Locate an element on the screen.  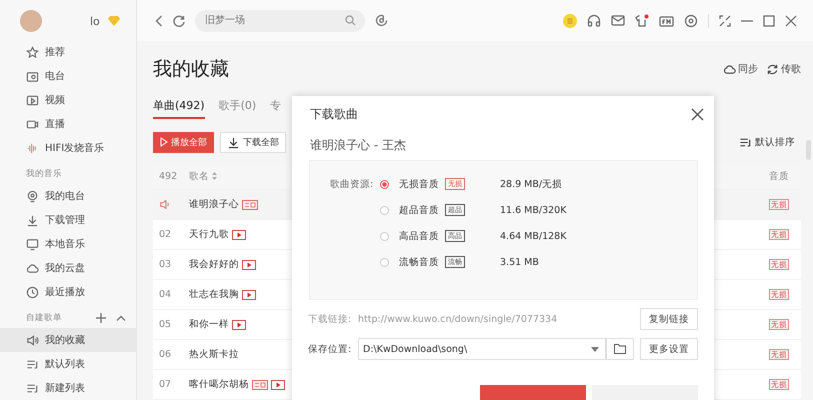
mini-mode-icon is located at coordinates (725, 20).